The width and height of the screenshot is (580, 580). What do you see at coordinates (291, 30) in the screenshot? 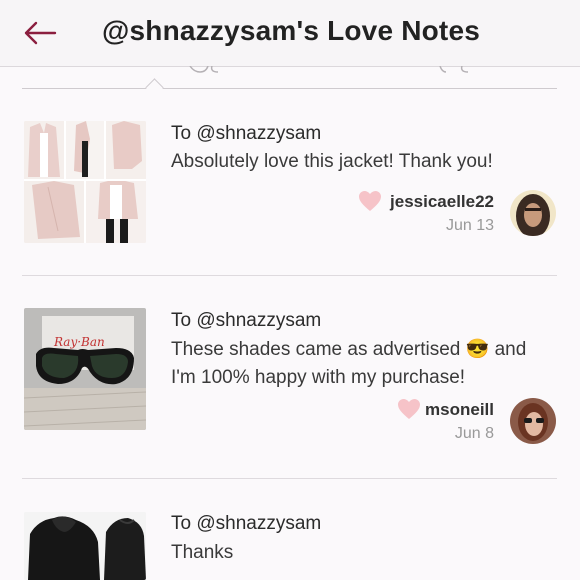
I see `page-title: @shnazzysam's Love Notes` at bounding box center [291, 30].